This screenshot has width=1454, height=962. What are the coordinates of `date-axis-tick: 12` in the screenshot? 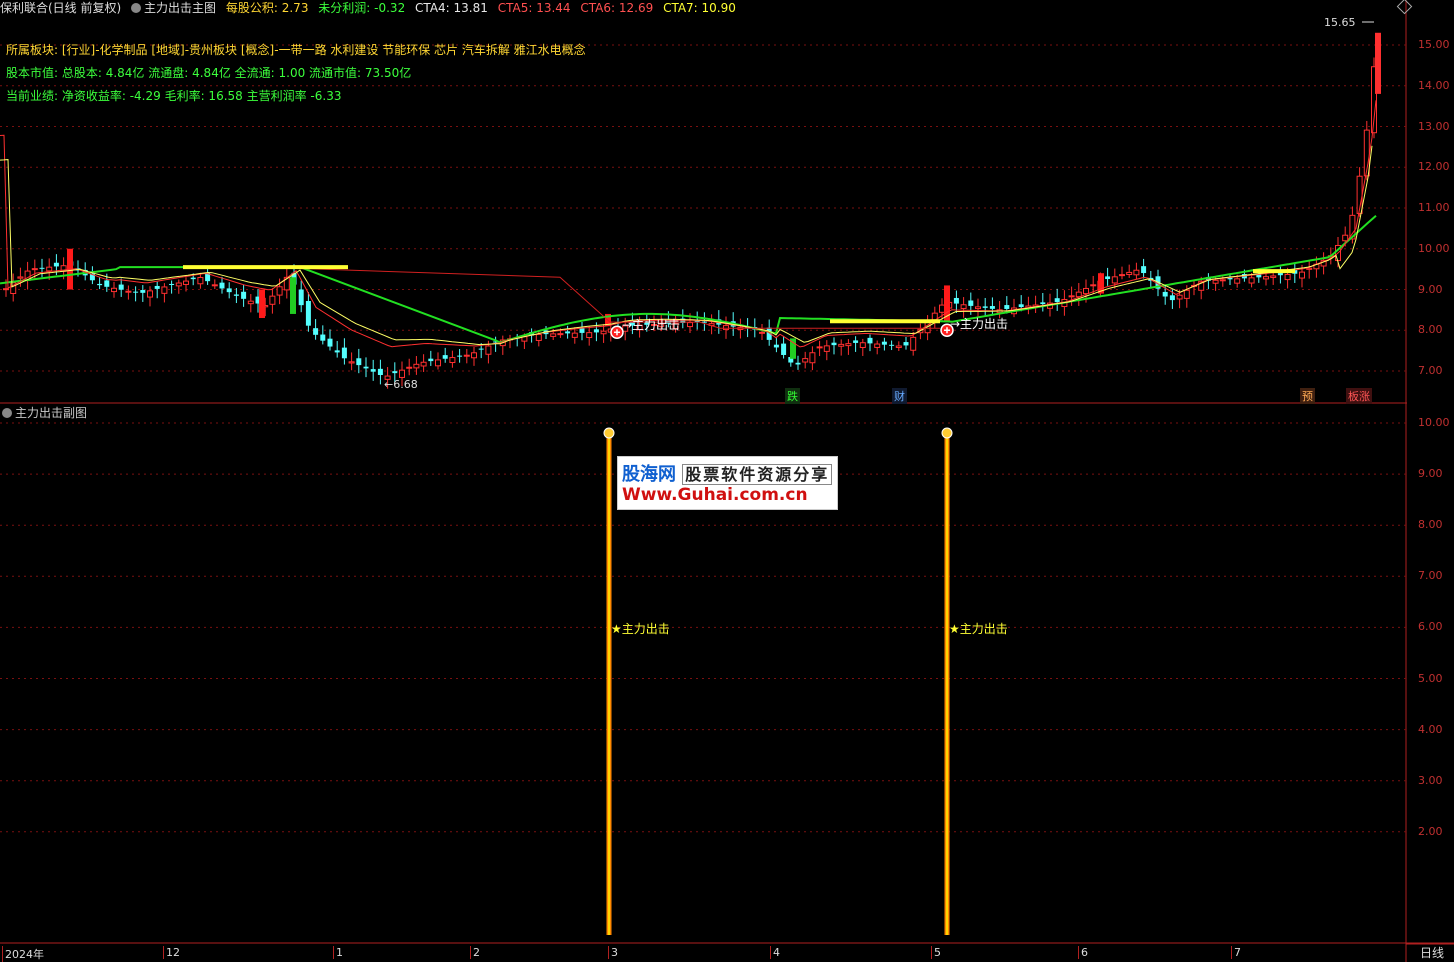 It's located at (171, 952).